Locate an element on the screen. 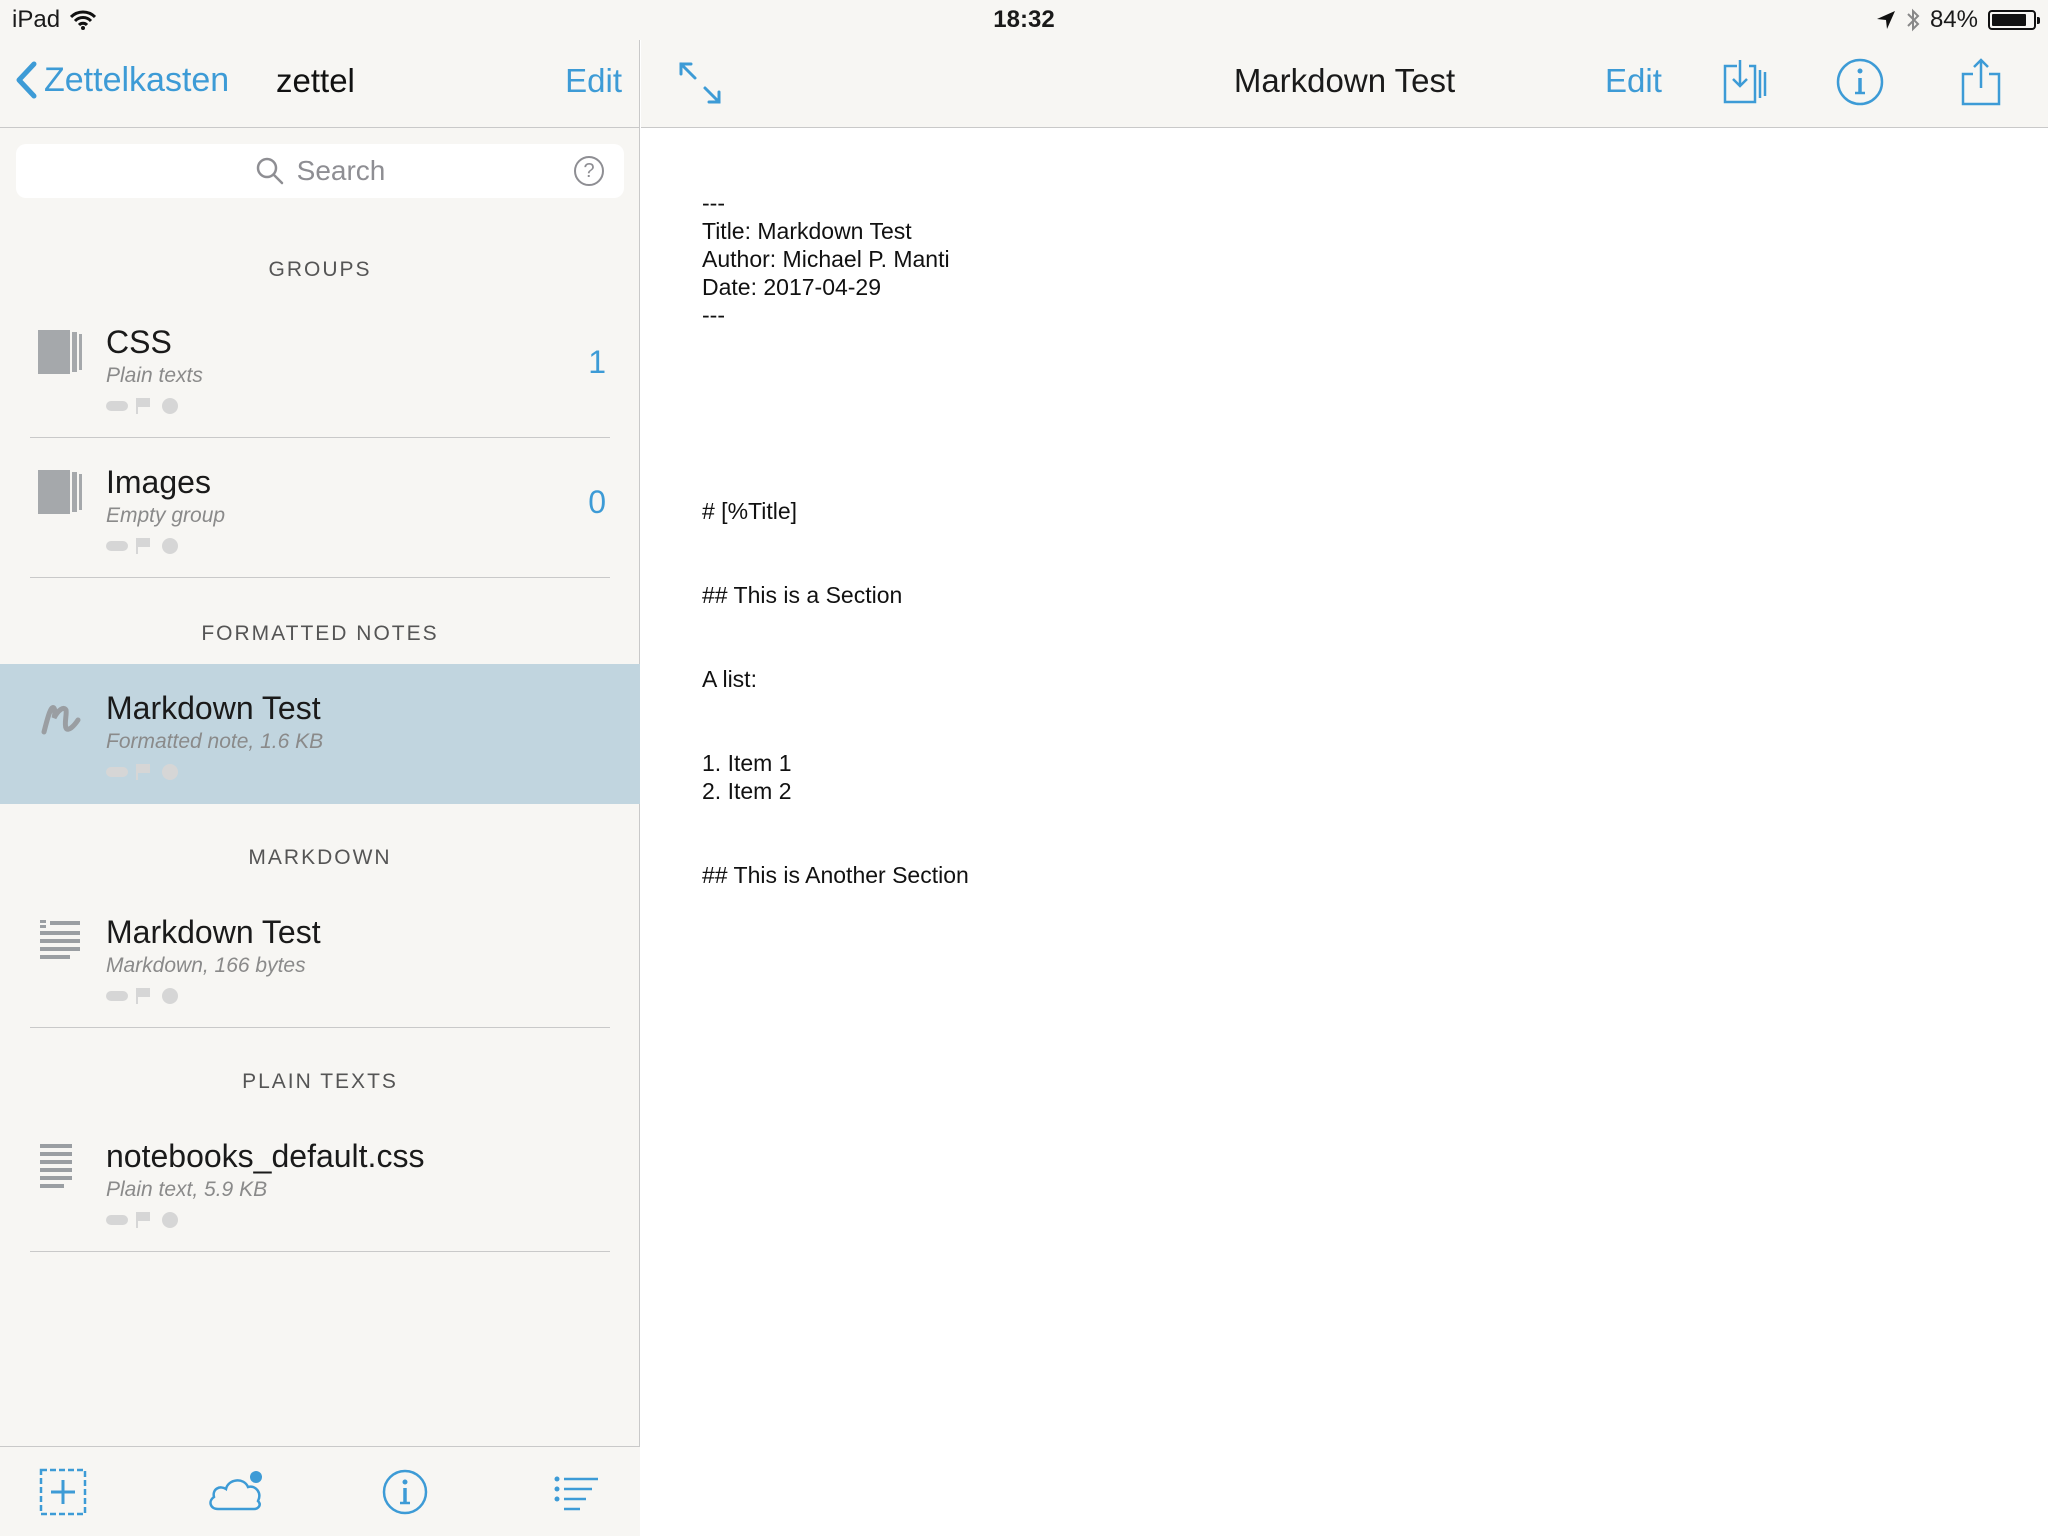 This screenshot has height=1536, width=2048. item-title: CSS is located at coordinates (139, 342).